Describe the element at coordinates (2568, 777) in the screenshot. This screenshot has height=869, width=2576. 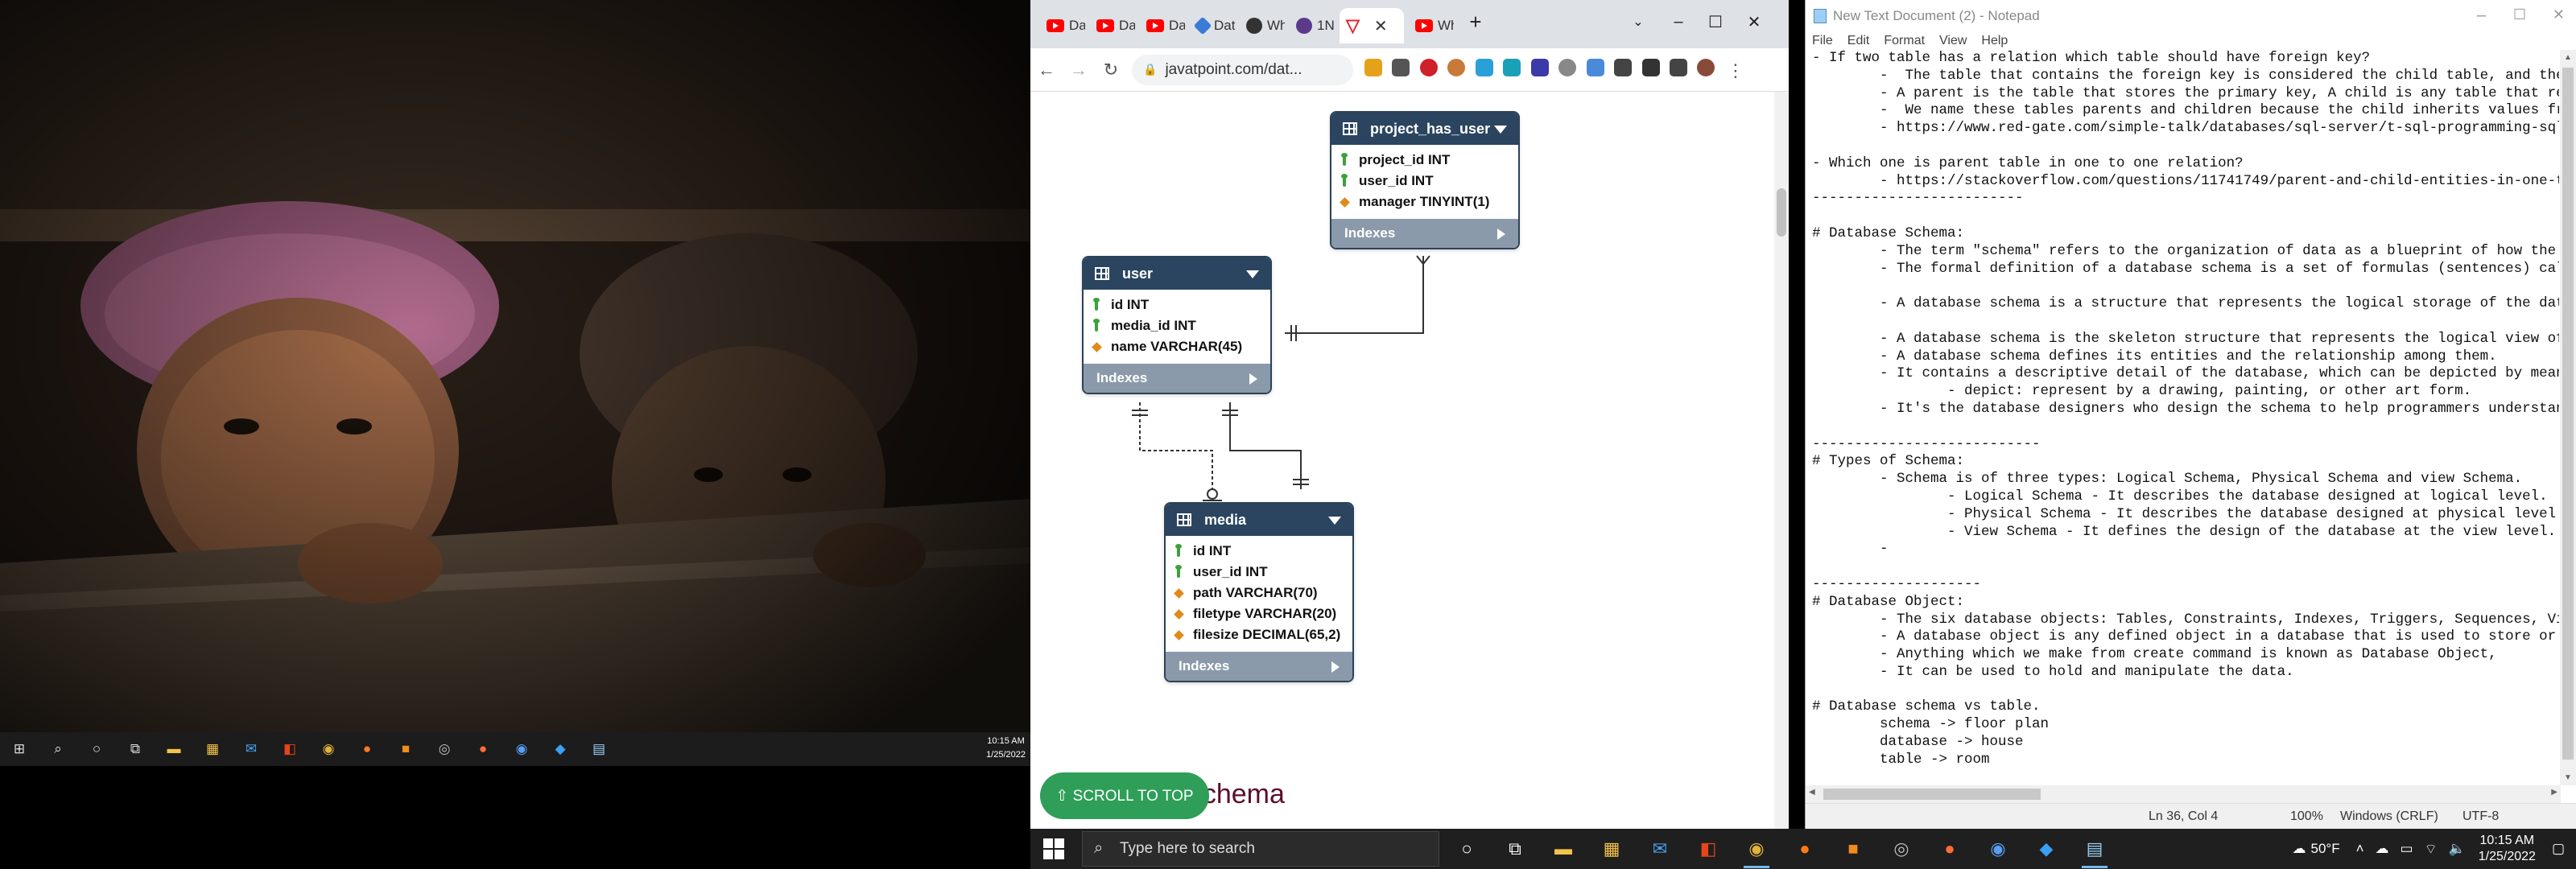
I see `scroll-down-arrow-icon: ▼` at that location.